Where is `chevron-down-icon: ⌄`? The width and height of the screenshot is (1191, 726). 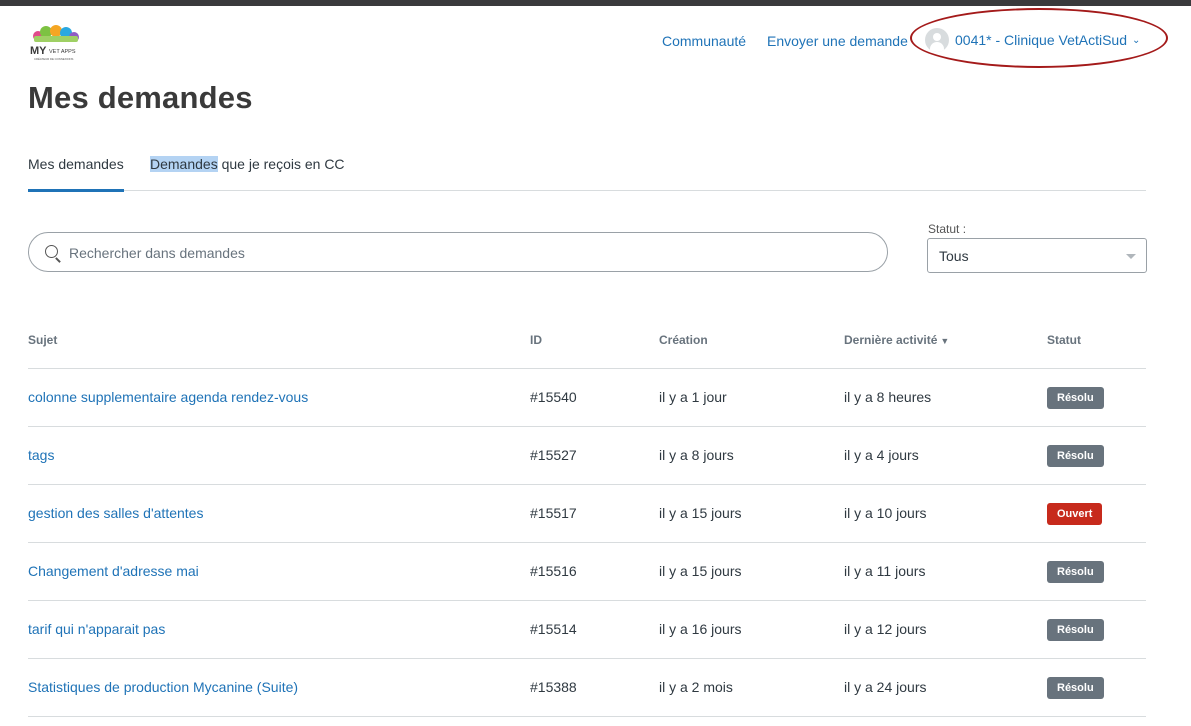 chevron-down-icon: ⌄ is located at coordinates (1136, 40).